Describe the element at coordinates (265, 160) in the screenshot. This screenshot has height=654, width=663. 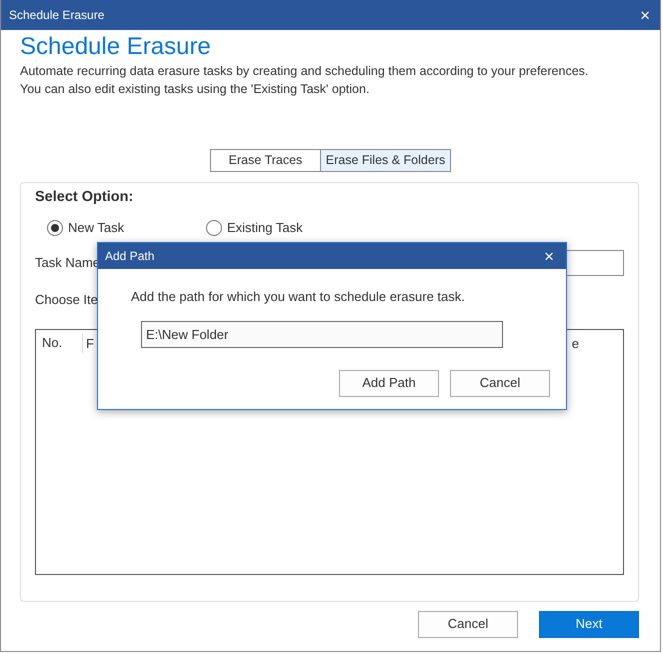
I see `tab: Erase Traces` at that location.